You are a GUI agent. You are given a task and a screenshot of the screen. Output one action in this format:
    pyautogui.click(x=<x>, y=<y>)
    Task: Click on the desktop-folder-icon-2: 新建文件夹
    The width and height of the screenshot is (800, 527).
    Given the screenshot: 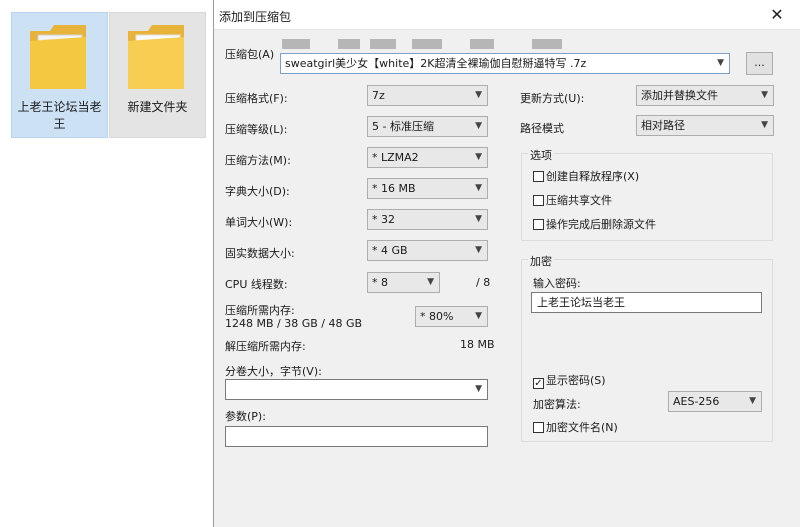 What is the action you would take?
    pyautogui.click(x=157, y=75)
    